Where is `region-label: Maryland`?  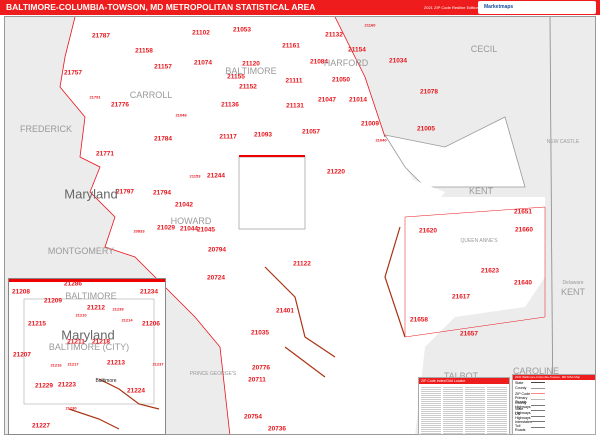
region-label: Maryland is located at coordinates (91, 194).